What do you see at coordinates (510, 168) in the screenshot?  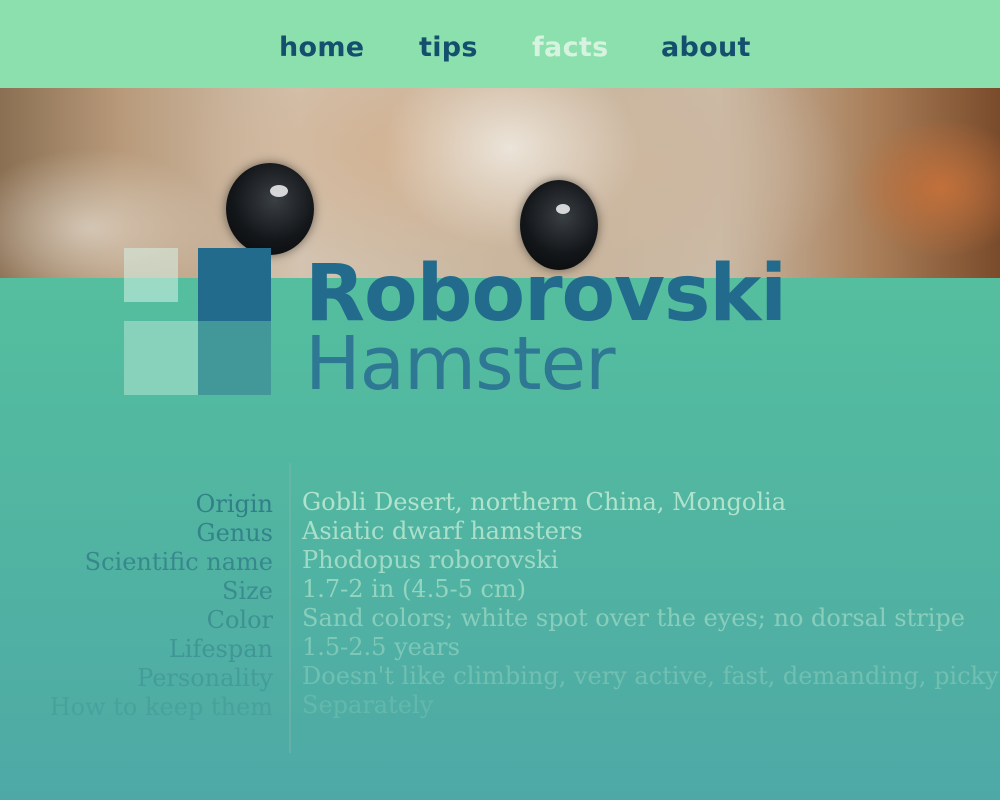 I see `hero-fur-center` at bounding box center [510, 168].